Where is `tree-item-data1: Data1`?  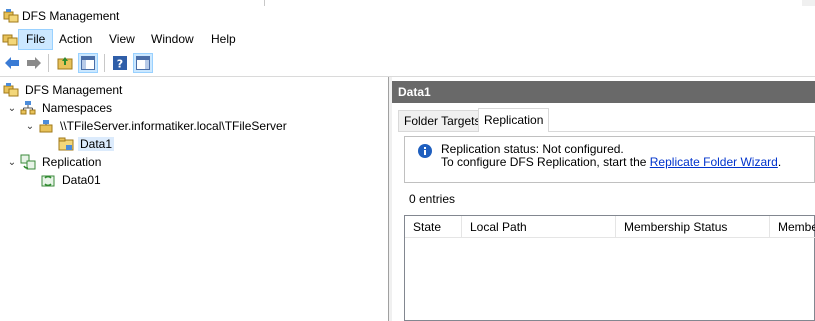 tree-item-data1: Data1 is located at coordinates (86, 144).